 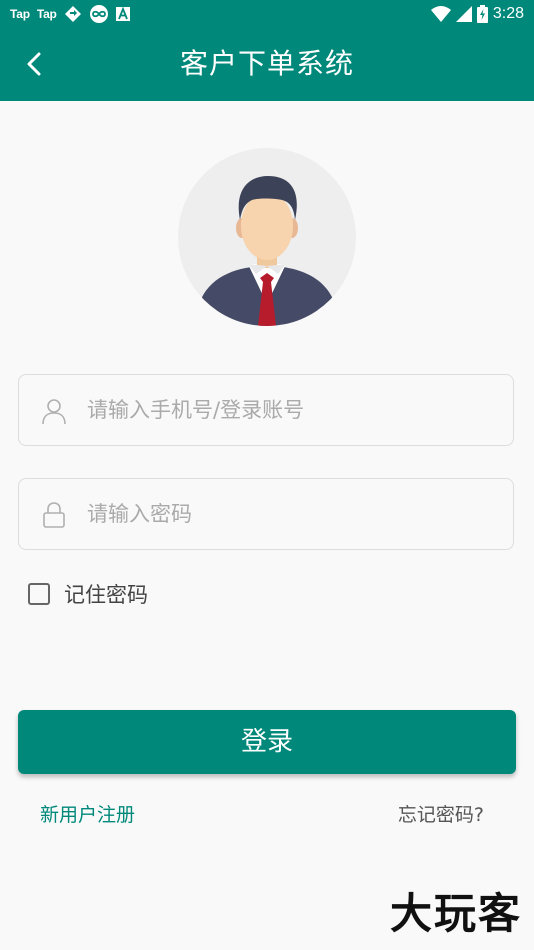 I want to click on remember-password-checkbox, so click(x=39, y=594).